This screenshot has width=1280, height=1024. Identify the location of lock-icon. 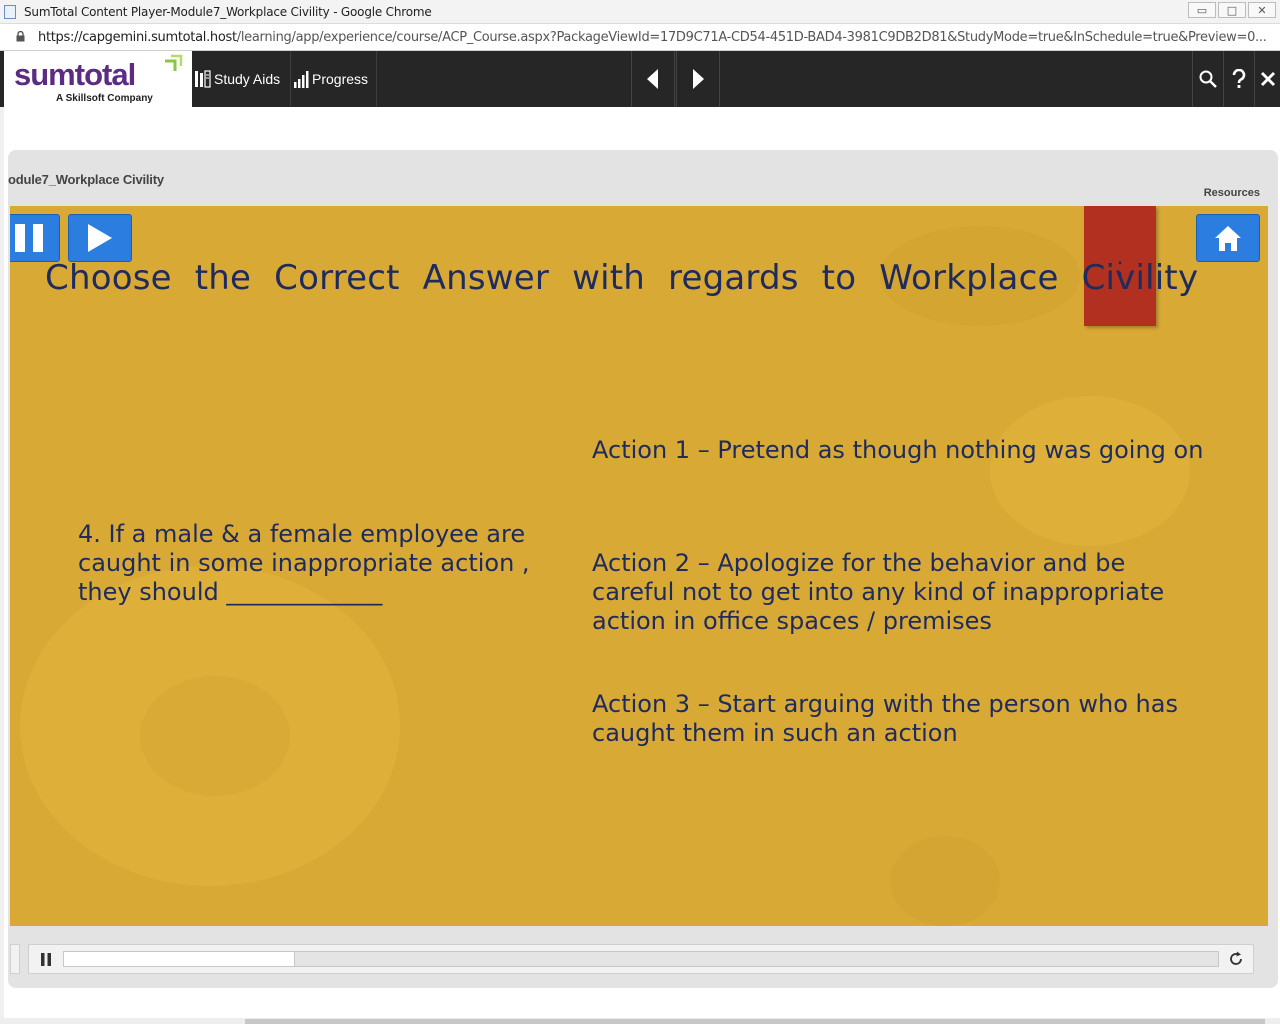
(20, 36).